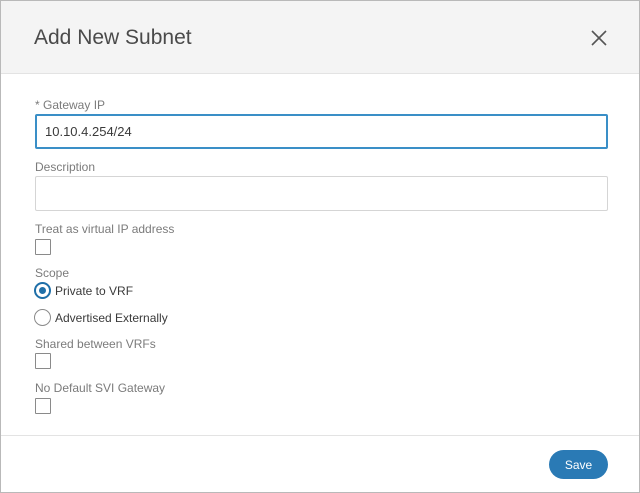 This screenshot has width=640, height=493. What do you see at coordinates (70, 105) in the screenshot?
I see `gateway-ip-label: * Gateway IP` at bounding box center [70, 105].